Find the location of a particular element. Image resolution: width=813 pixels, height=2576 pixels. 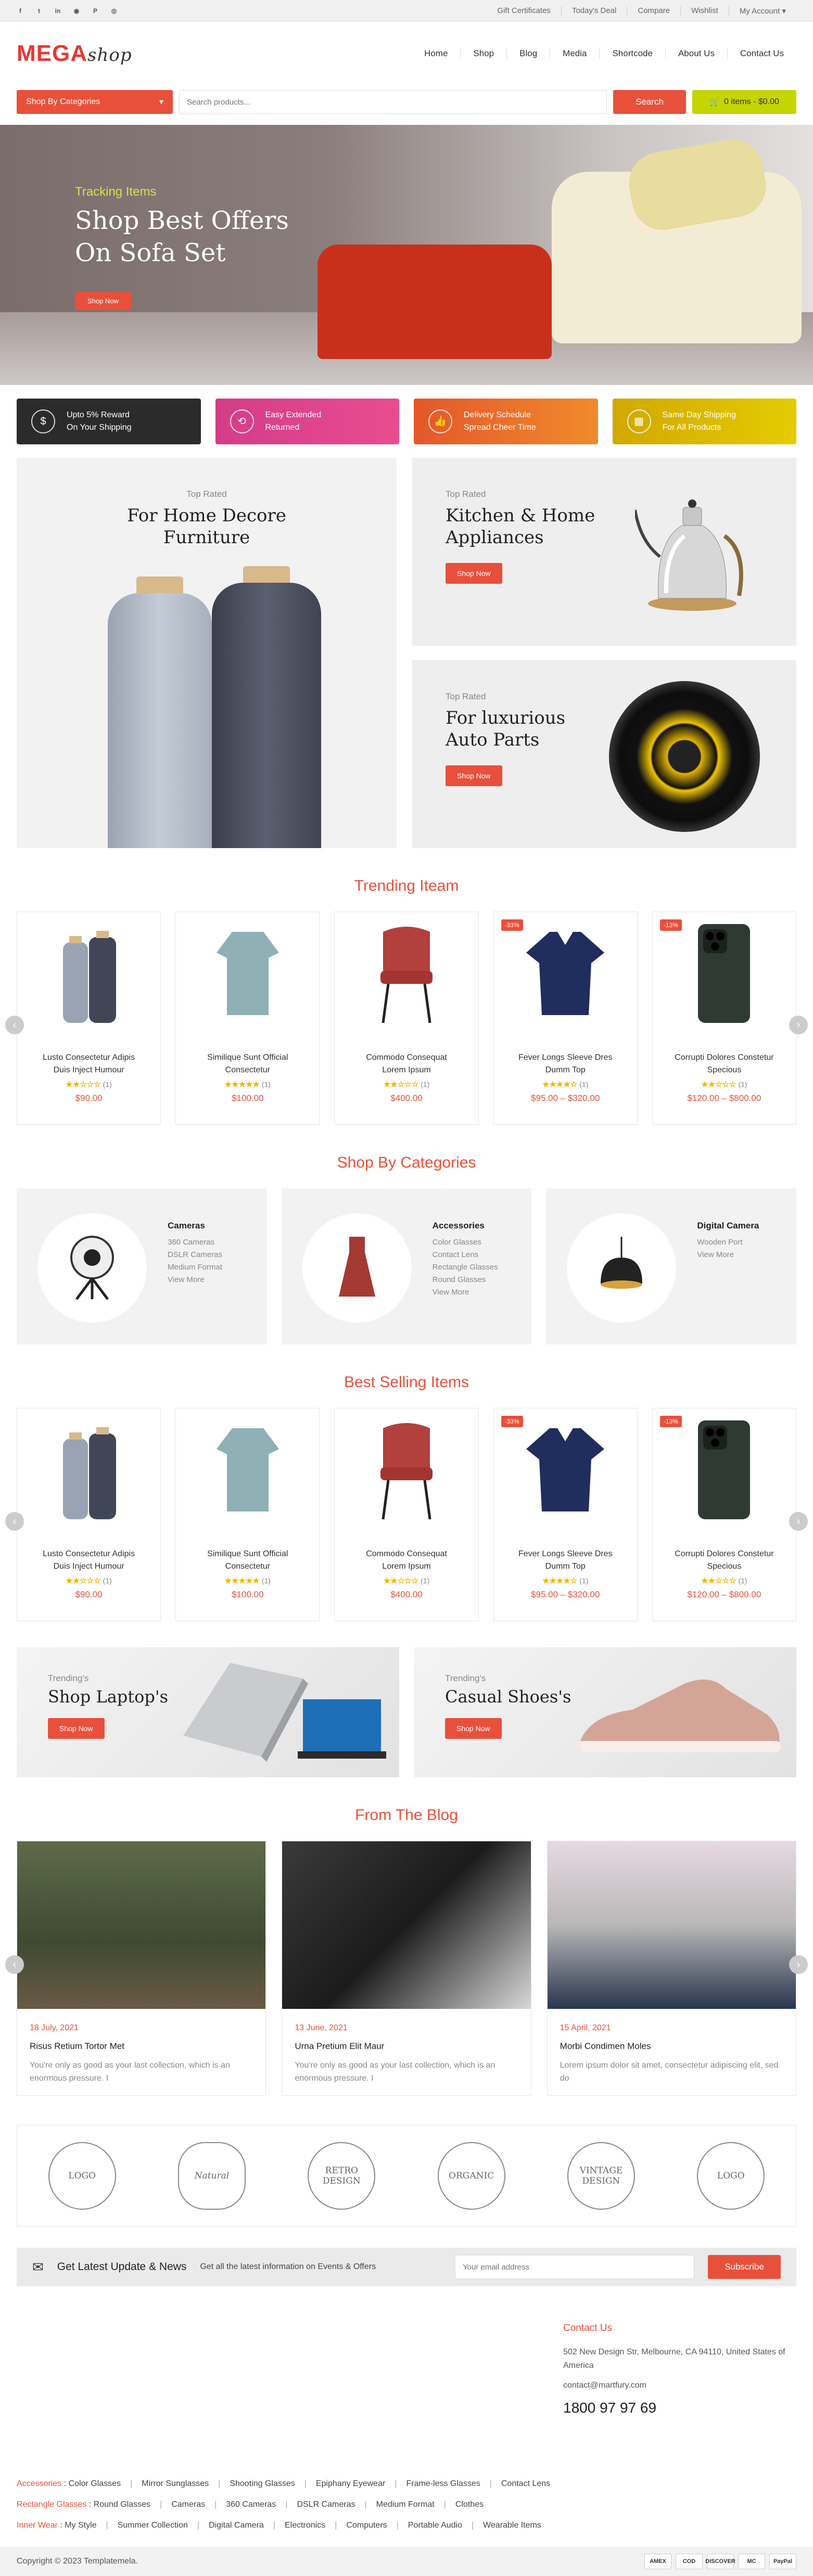

brand-logo: ORGANIC is located at coordinates (471, 2176).